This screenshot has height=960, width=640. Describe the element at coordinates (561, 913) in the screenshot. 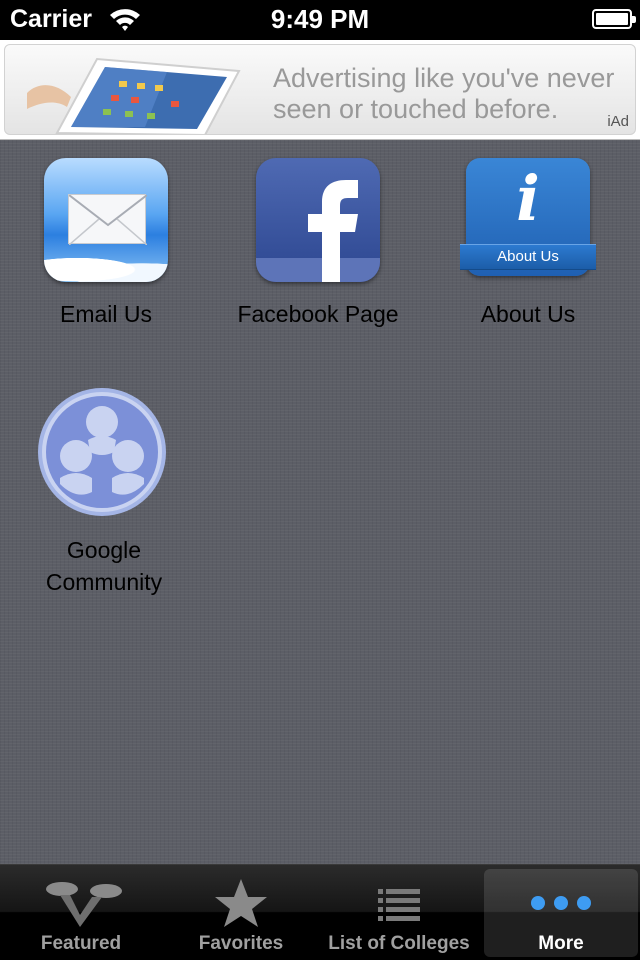

I see `tab-more: More` at that location.